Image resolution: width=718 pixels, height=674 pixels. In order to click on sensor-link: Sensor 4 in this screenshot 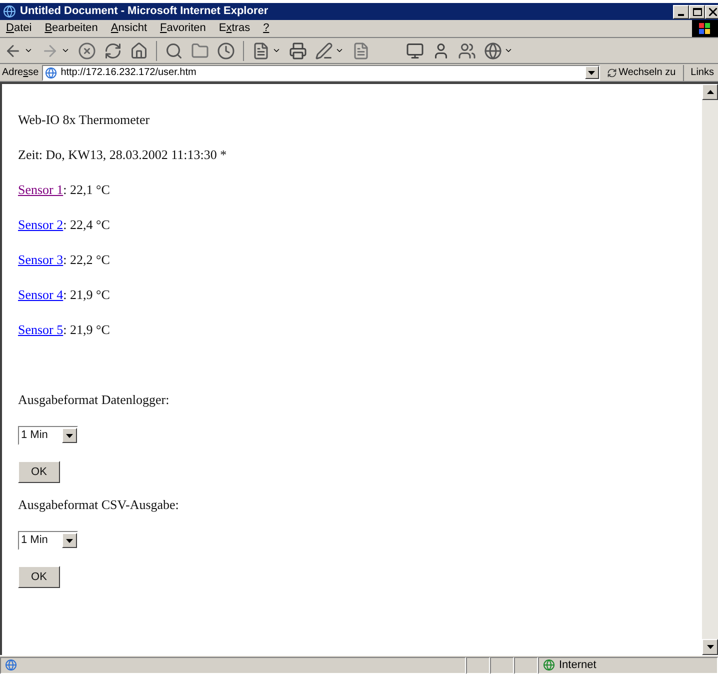, I will do `click(41, 294)`.